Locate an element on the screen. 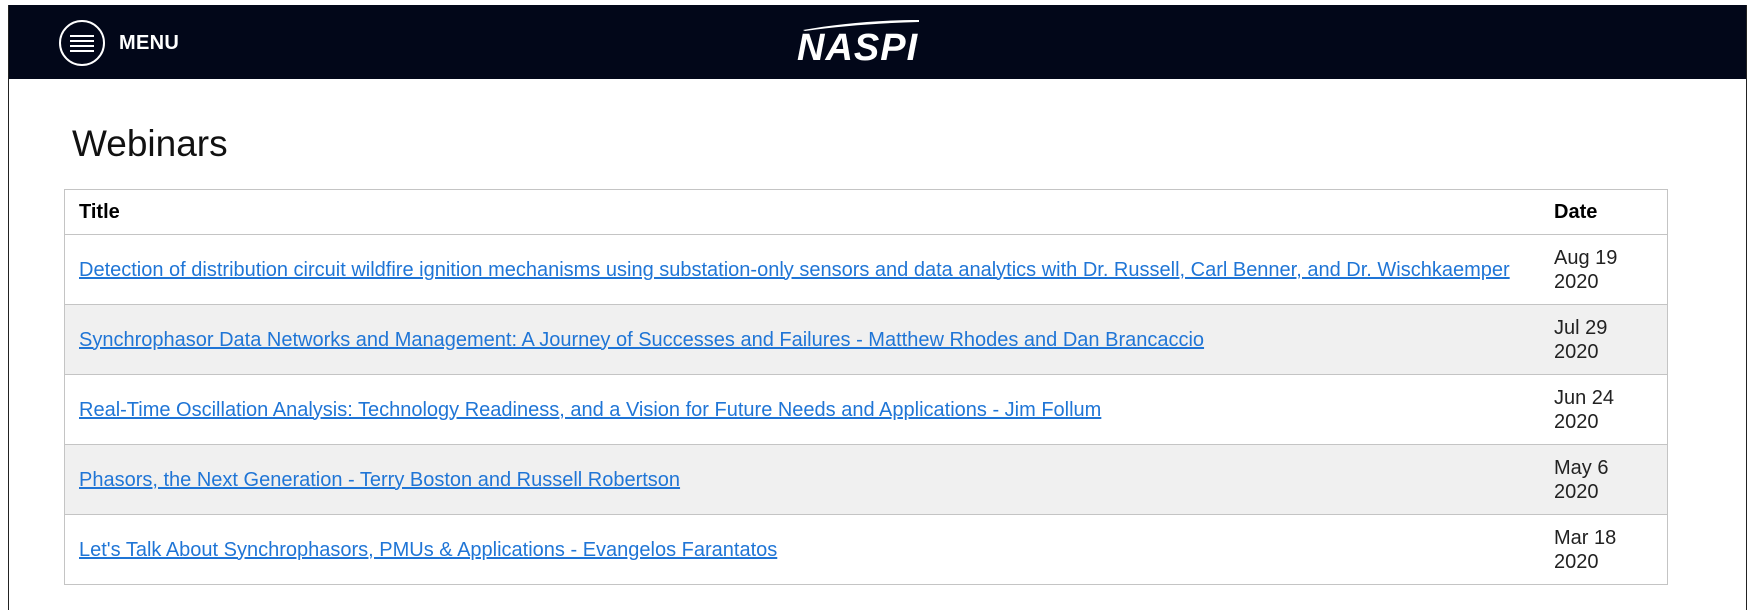  date-cell: Aug 19 2020 is located at coordinates (1604, 269).